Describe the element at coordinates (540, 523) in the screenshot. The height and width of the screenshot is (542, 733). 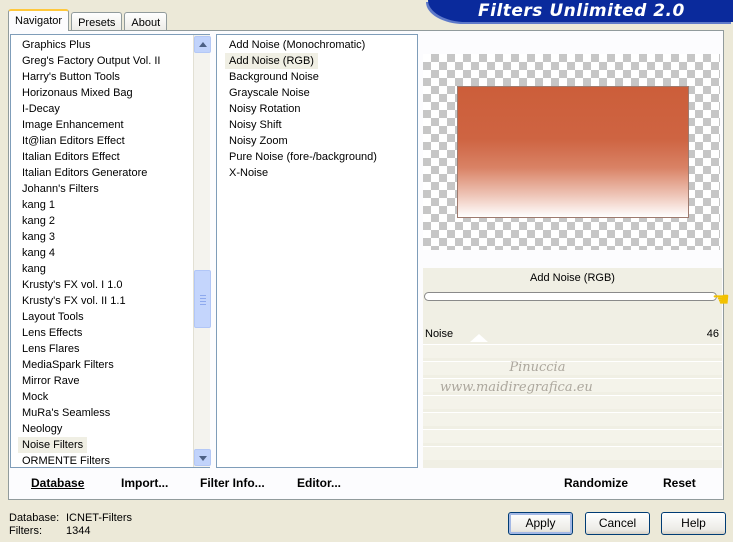
I see `apply-button: Apply` at that location.